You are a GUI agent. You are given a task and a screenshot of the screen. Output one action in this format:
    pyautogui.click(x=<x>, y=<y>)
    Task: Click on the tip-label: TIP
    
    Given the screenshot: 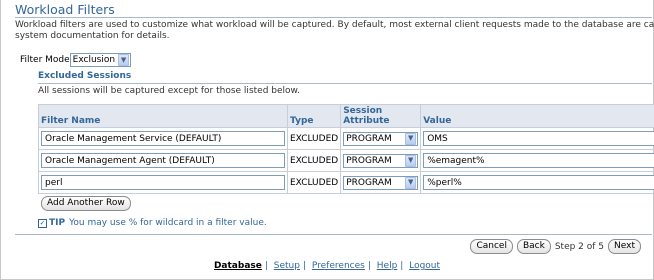 What is the action you would take?
    pyautogui.click(x=57, y=223)
    